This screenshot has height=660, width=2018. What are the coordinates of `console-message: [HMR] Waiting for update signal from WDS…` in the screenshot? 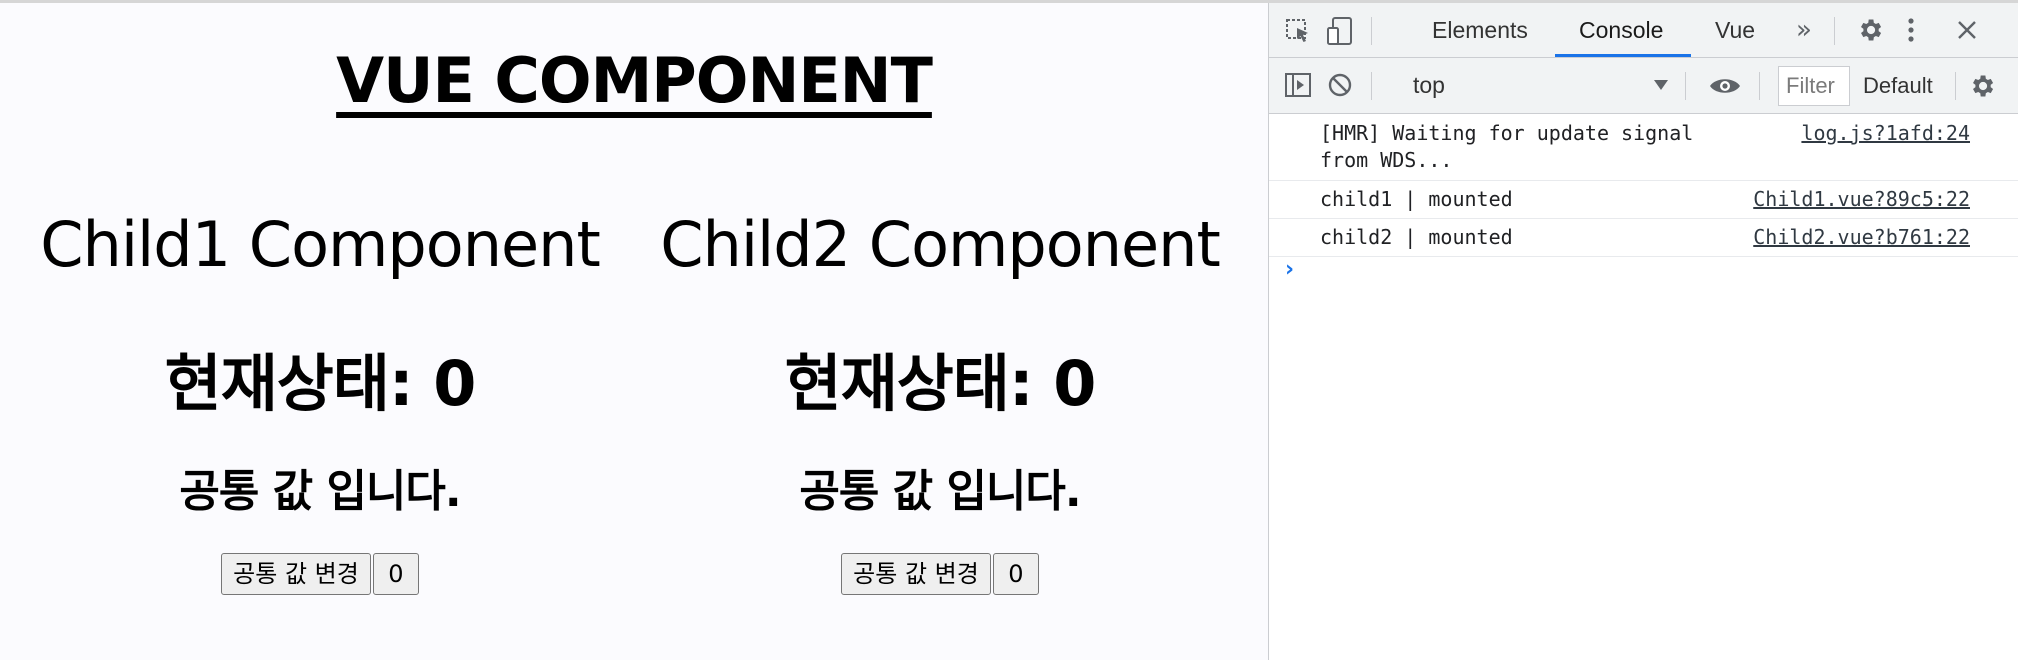 It's located at (1643, 147).